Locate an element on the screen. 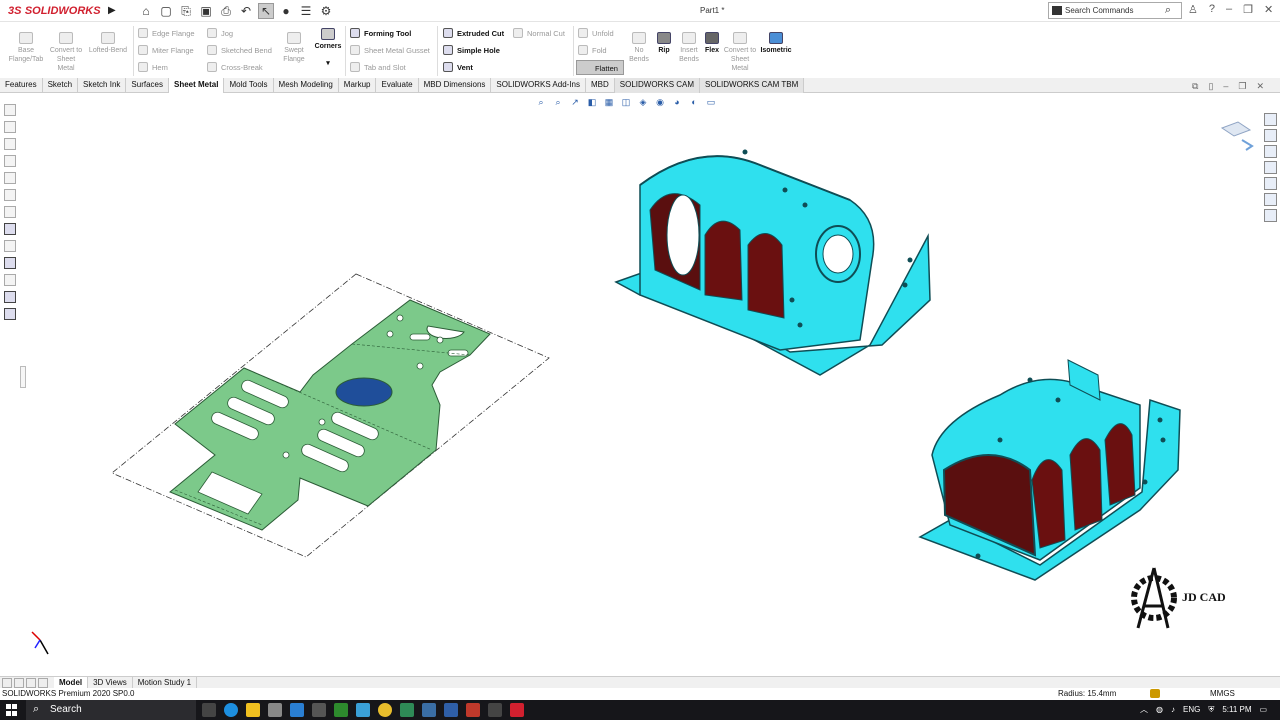  excel-icon is located at coordinates (407, 710).